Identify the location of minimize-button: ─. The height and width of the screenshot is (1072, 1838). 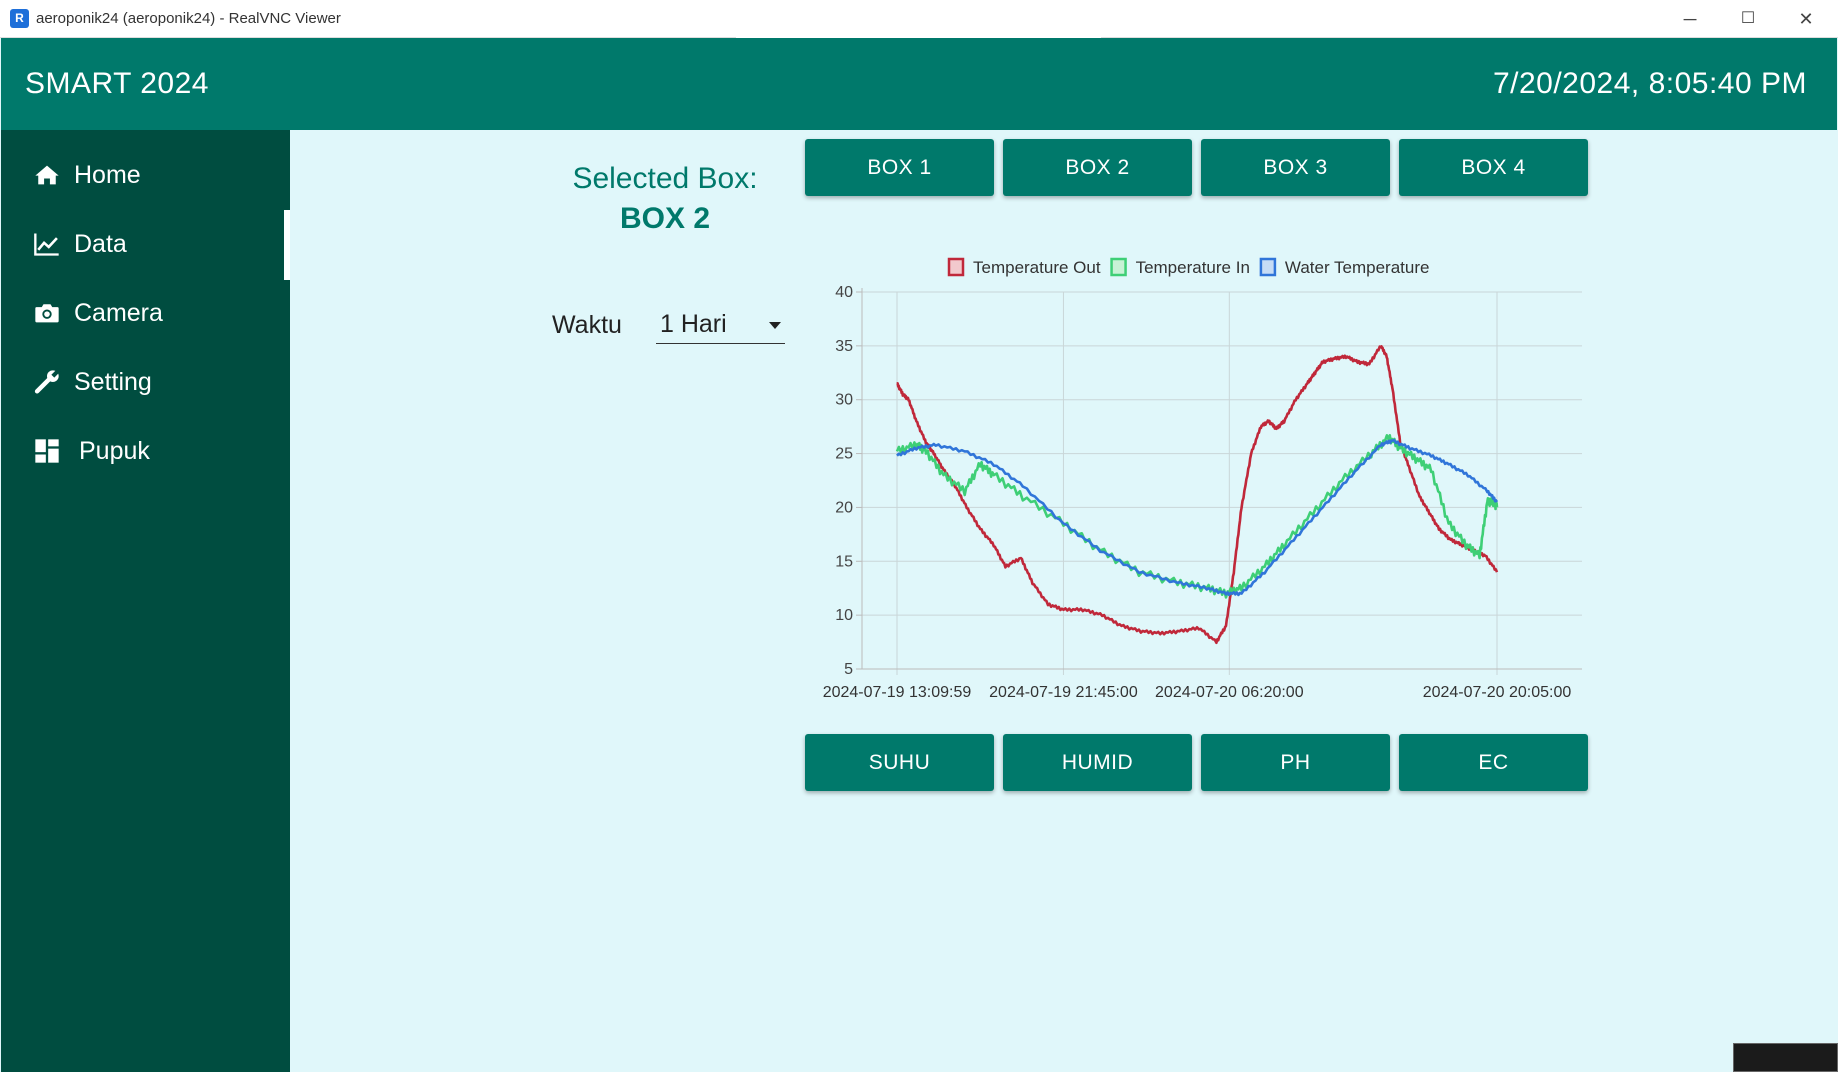
(1690, 19).